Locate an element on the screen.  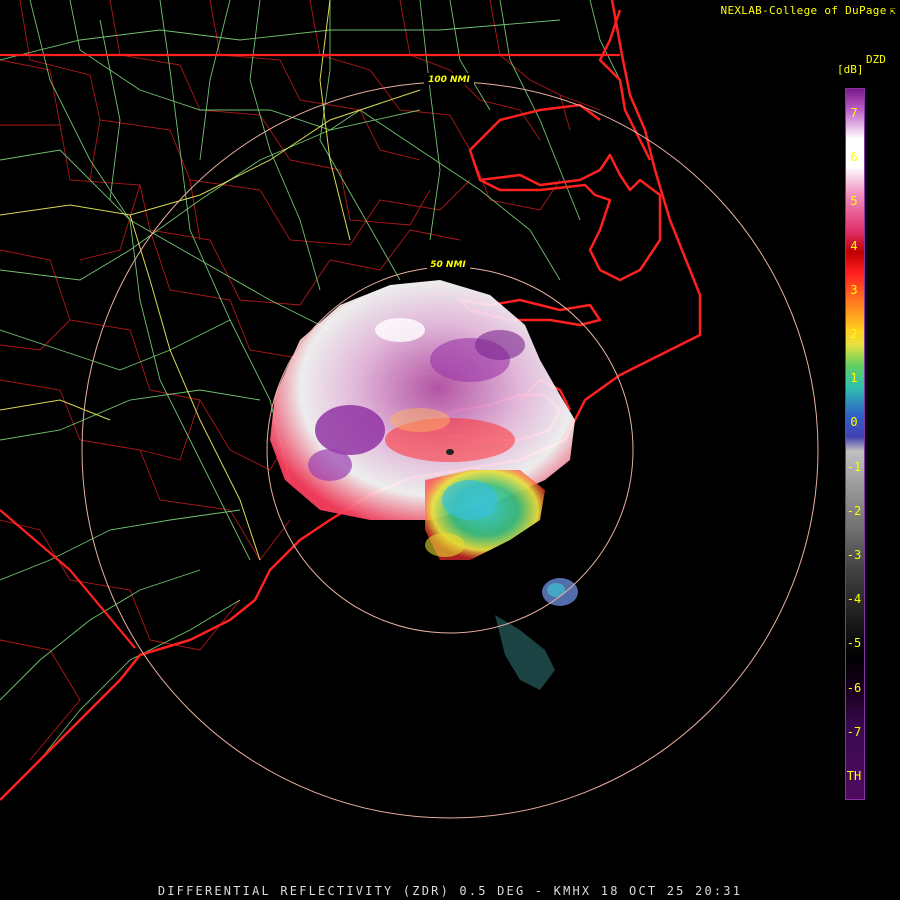
colorbar-tick-label: 2 is located at coordinates (854, 334).